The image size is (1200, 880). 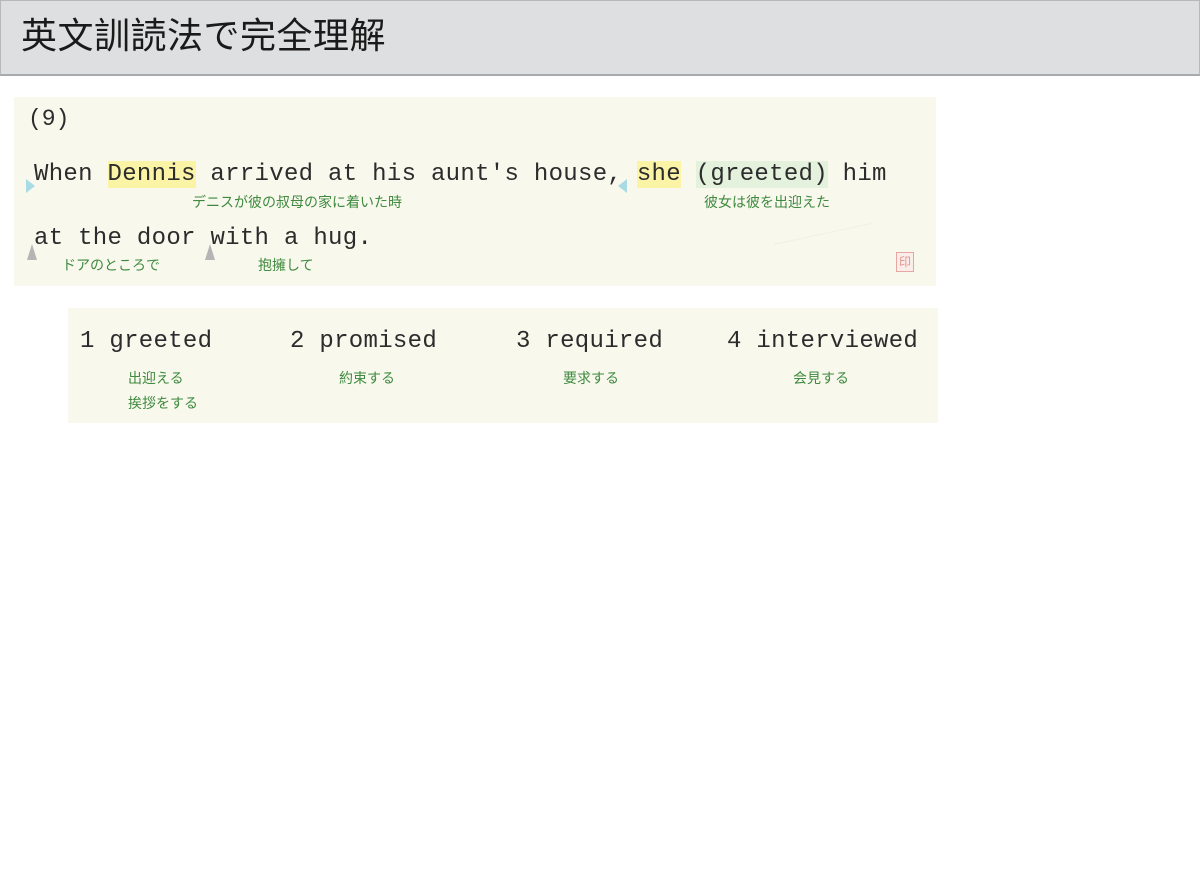 I want to click on verb-greeted: (greeted), so click(x=761, y=174).